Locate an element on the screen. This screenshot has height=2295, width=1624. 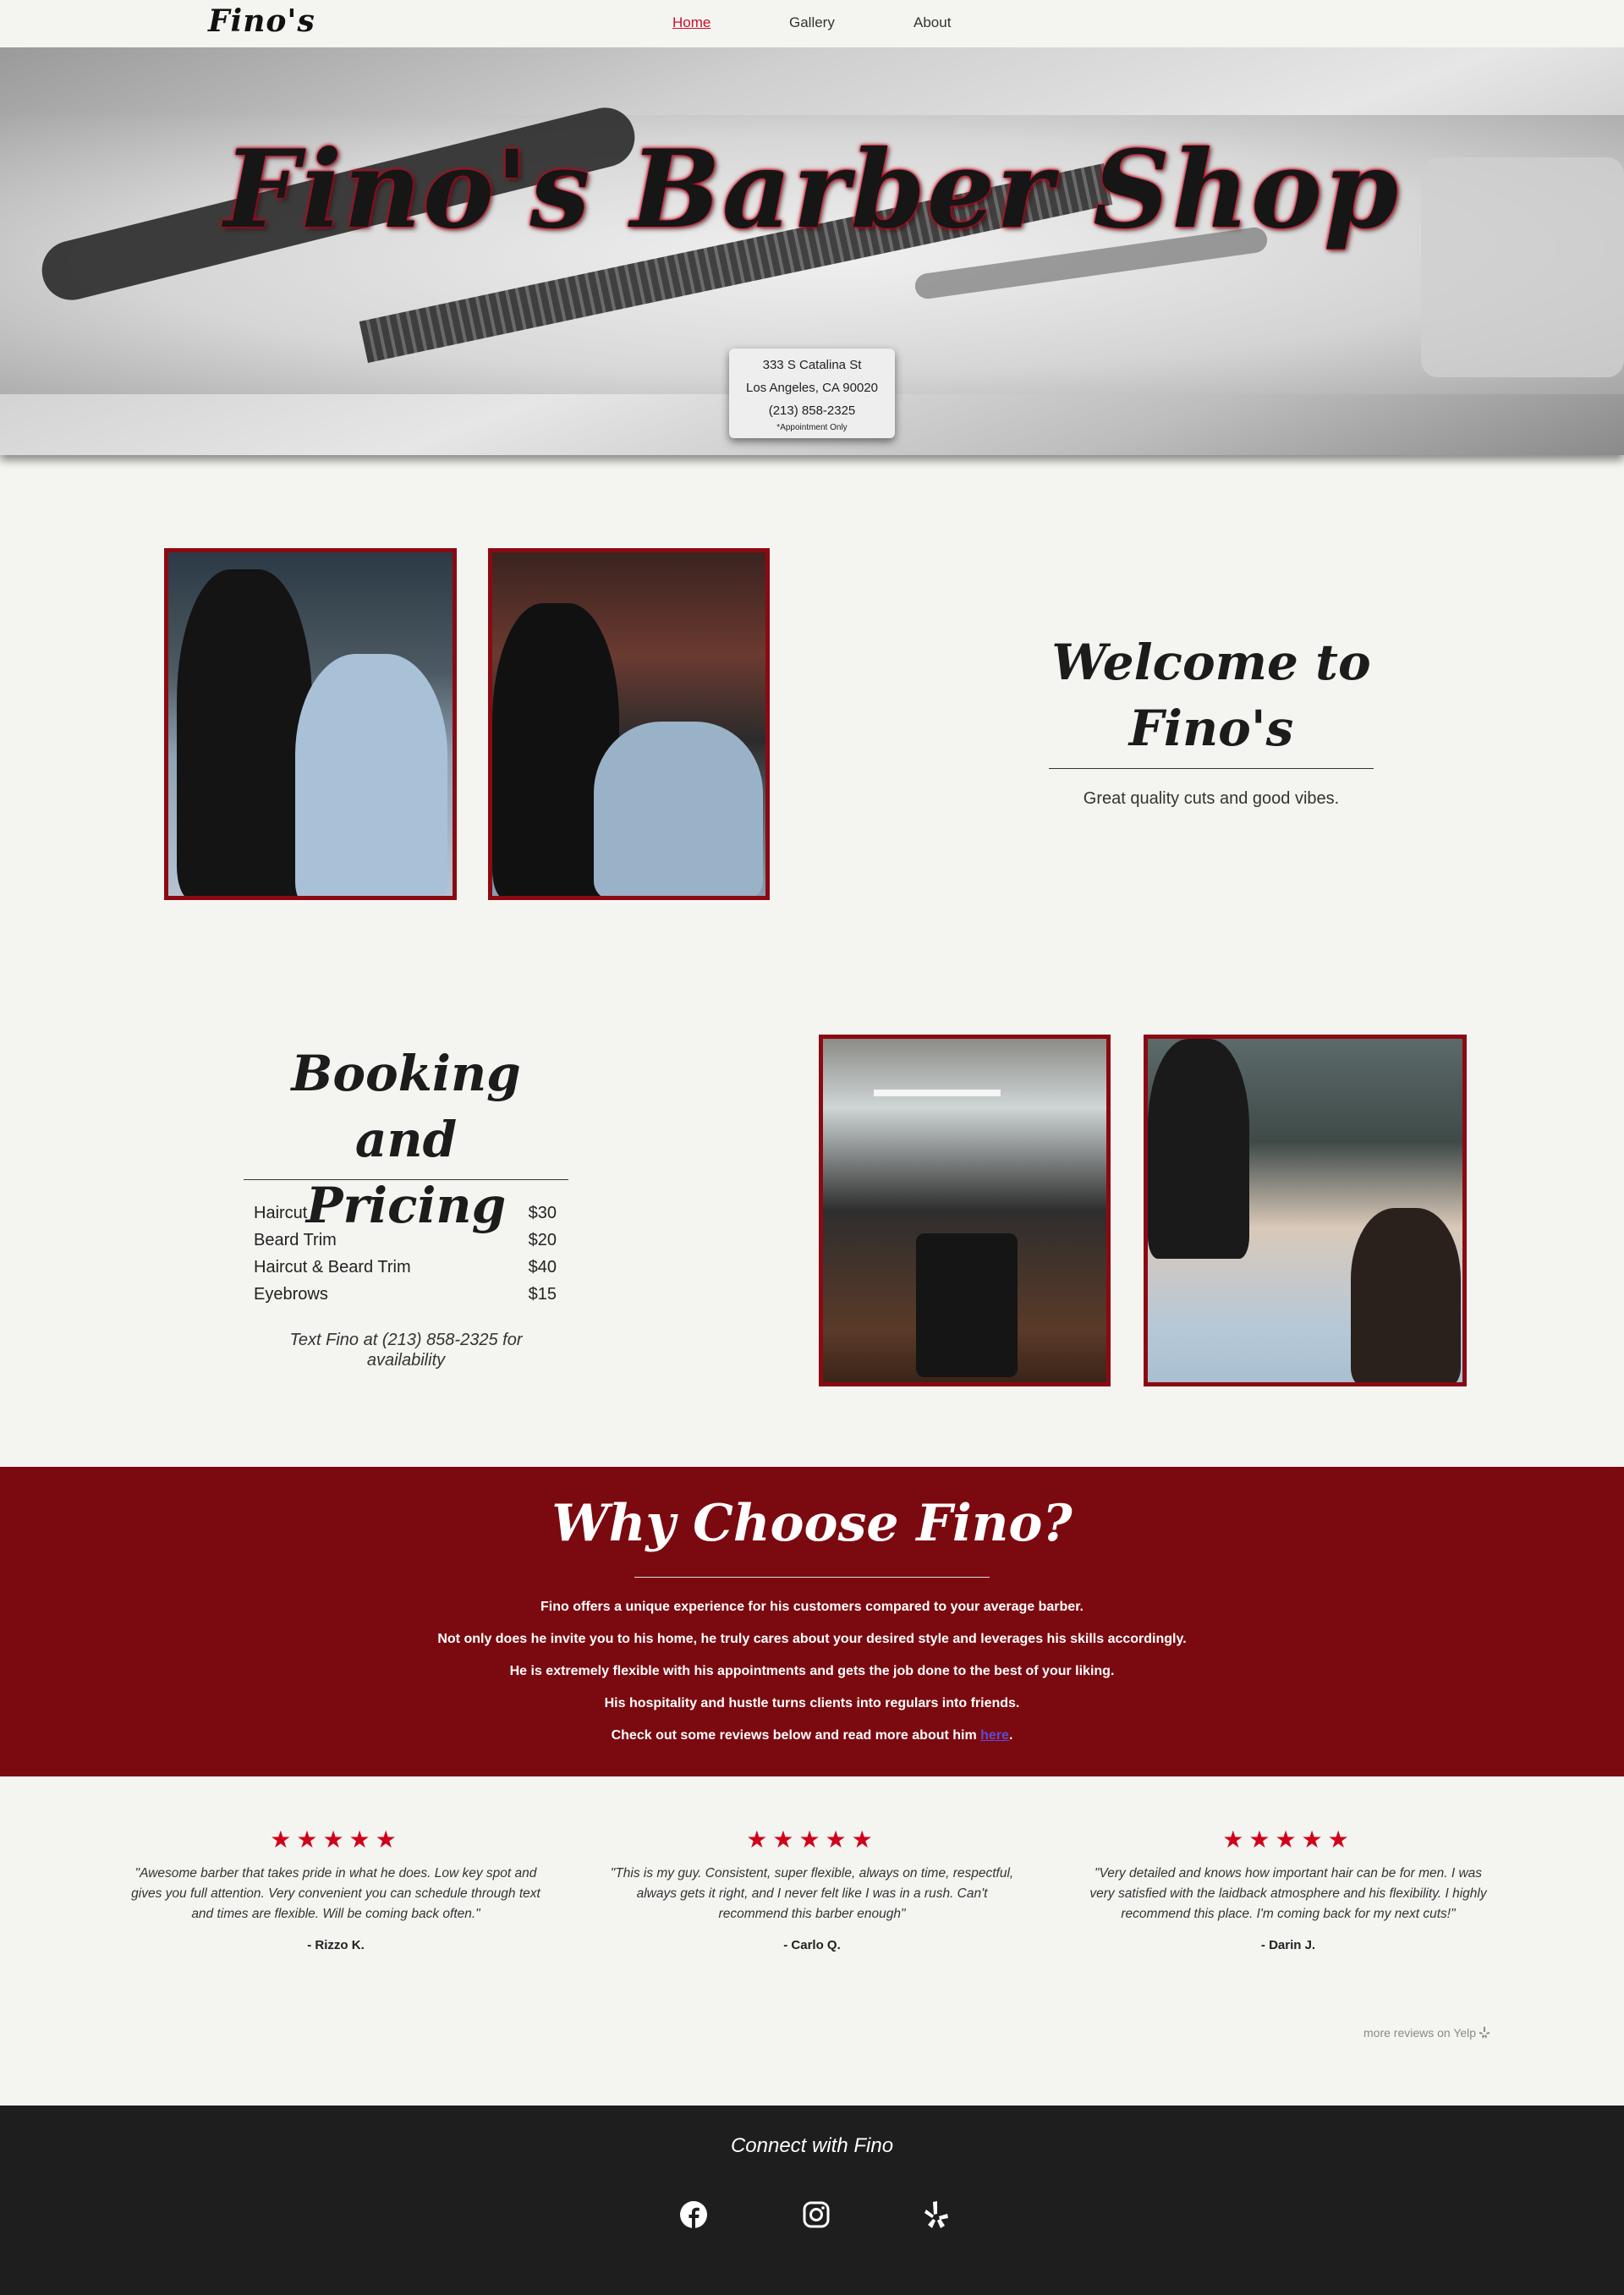
instagram-icon is located at coordinates (816, 2215).